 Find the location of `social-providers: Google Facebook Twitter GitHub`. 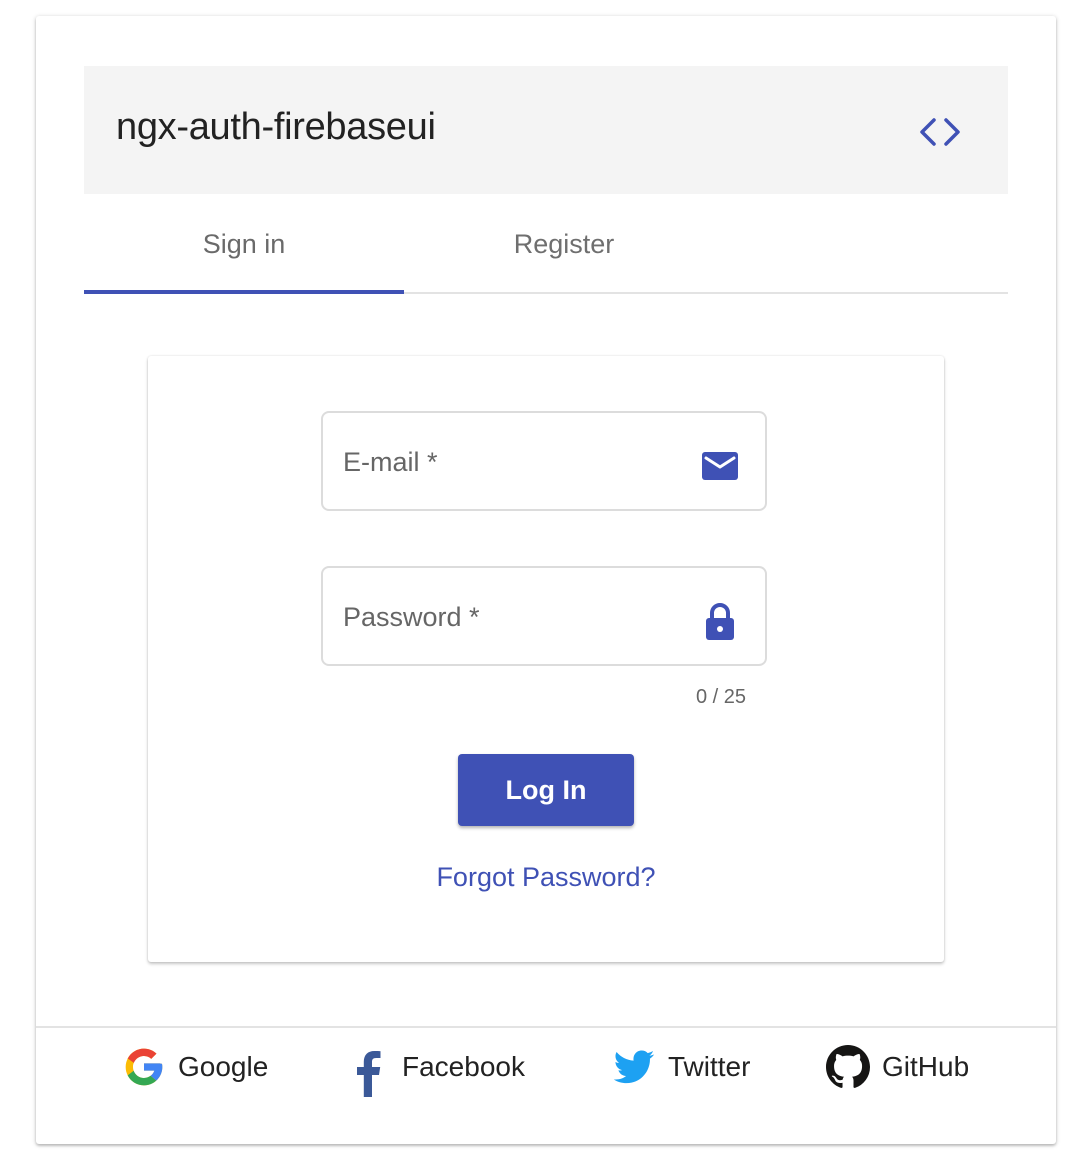

social-providers: Google Facebook Twitter GitHub is located at coordinates (546, 1086).